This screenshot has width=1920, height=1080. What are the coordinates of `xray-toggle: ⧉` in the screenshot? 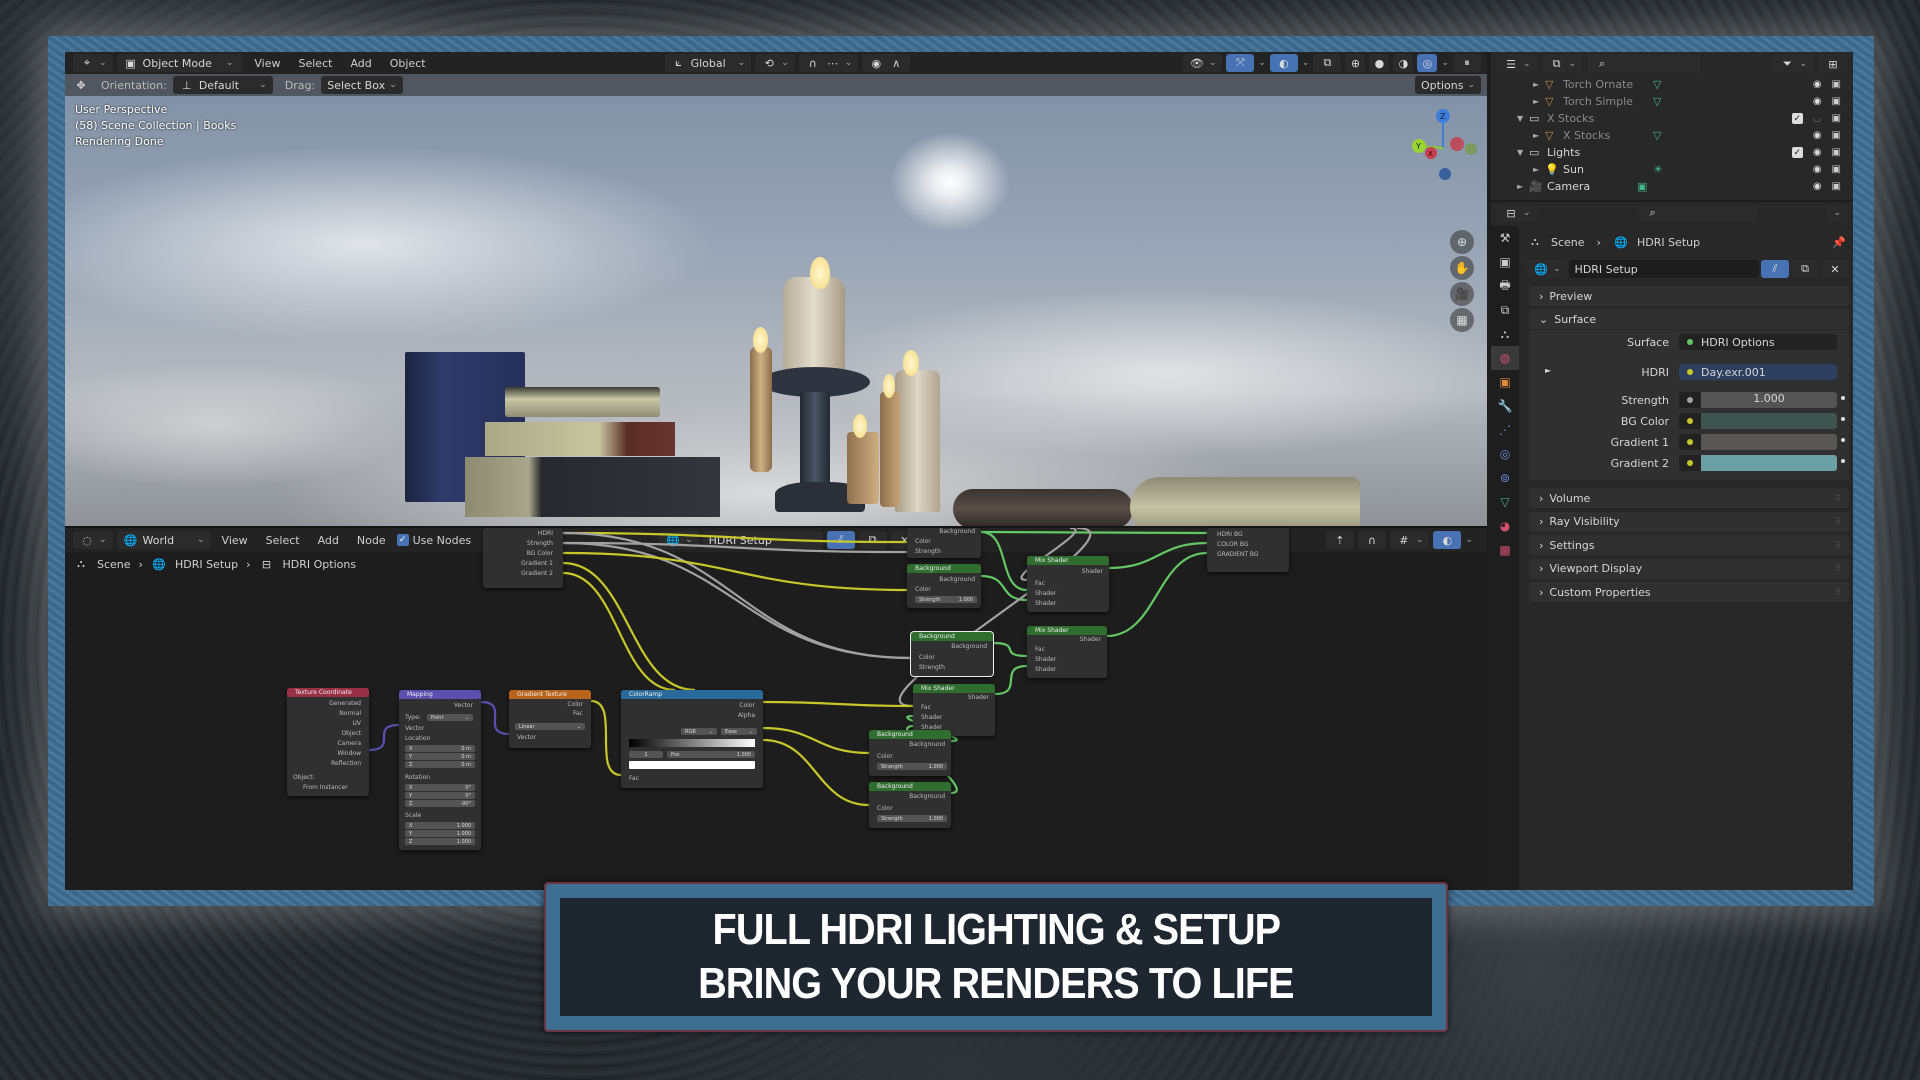 It's located at (1327, 63).